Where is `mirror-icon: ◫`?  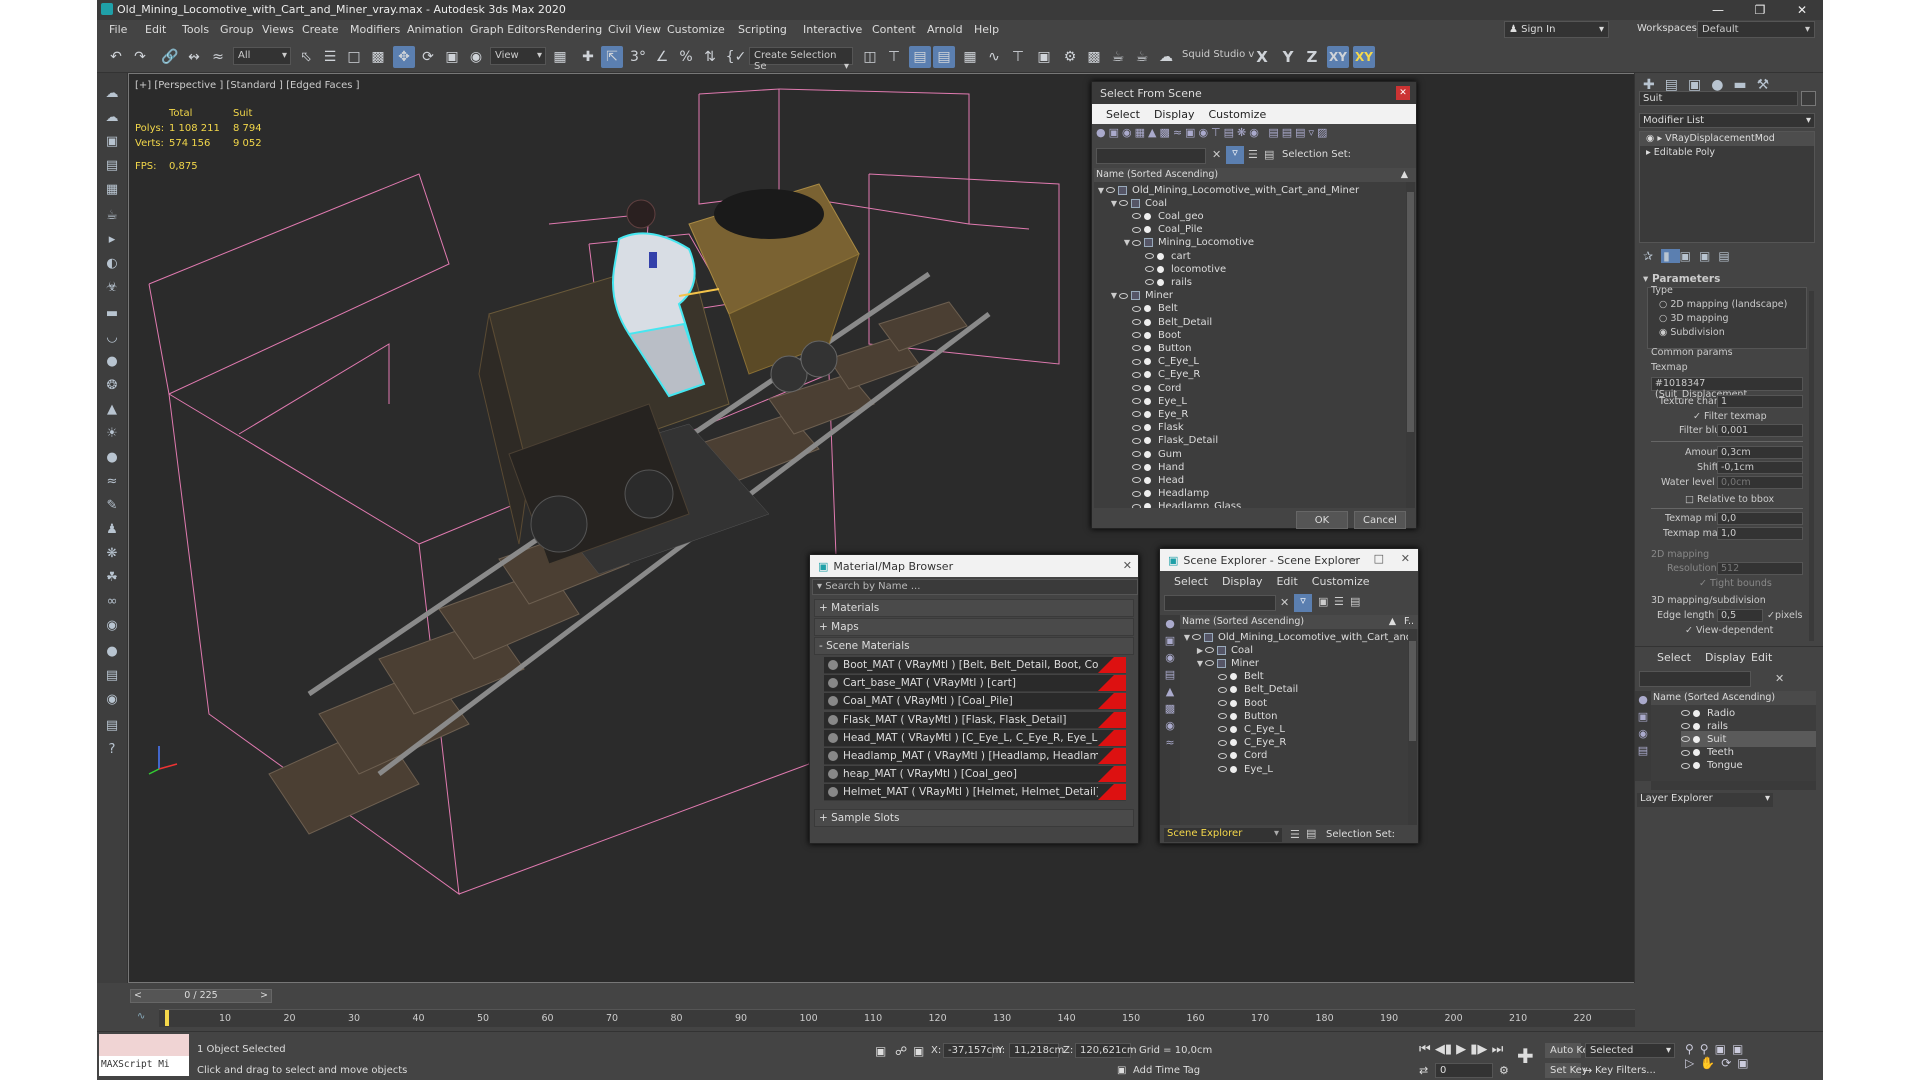
mirror-icon: ◫ is located at coordinates (870, 57).